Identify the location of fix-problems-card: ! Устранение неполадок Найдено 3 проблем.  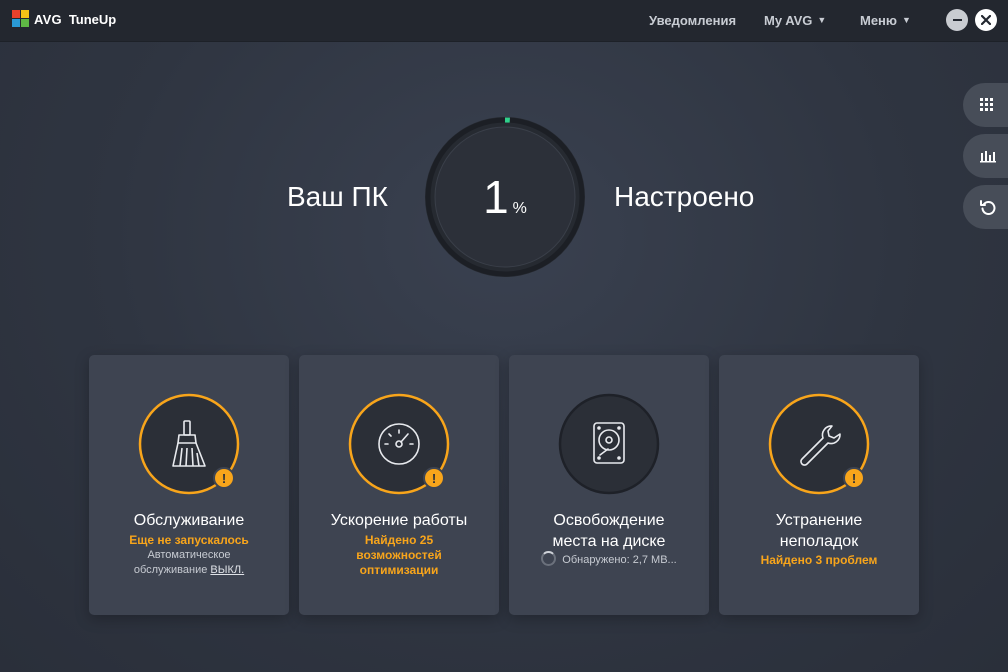
(819, 485).